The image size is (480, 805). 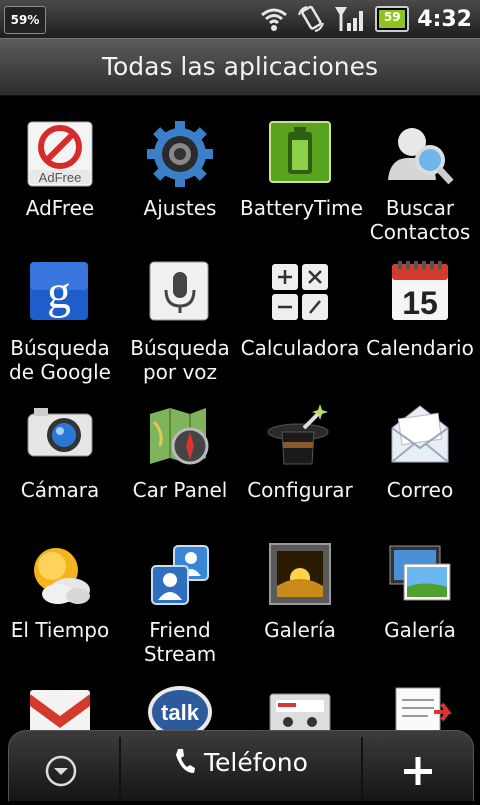 What do you see at coordinates (420, 220) in the screenshot?
I see `app-label: Buscar Contactos` at bounding box center [420, 220].